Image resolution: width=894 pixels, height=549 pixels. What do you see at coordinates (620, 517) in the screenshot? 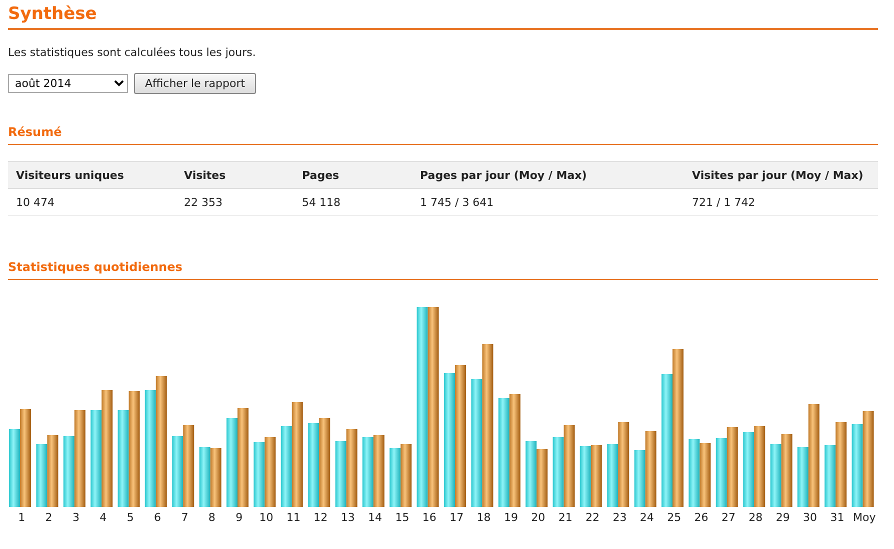
I see `axis-label: 23` at bounding box center [620, 517].